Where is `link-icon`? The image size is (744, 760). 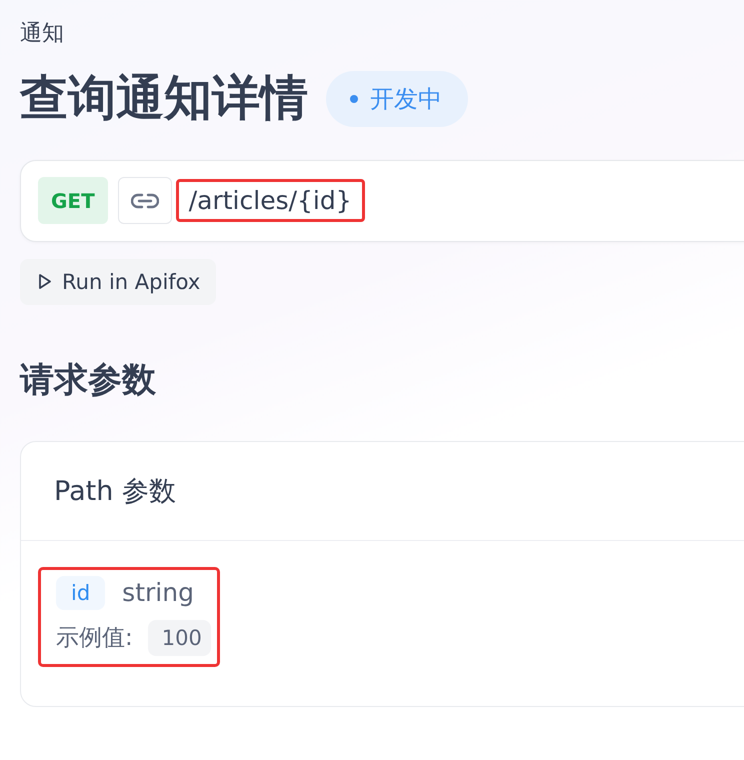 link-icon is located at coordinates (144, 201).